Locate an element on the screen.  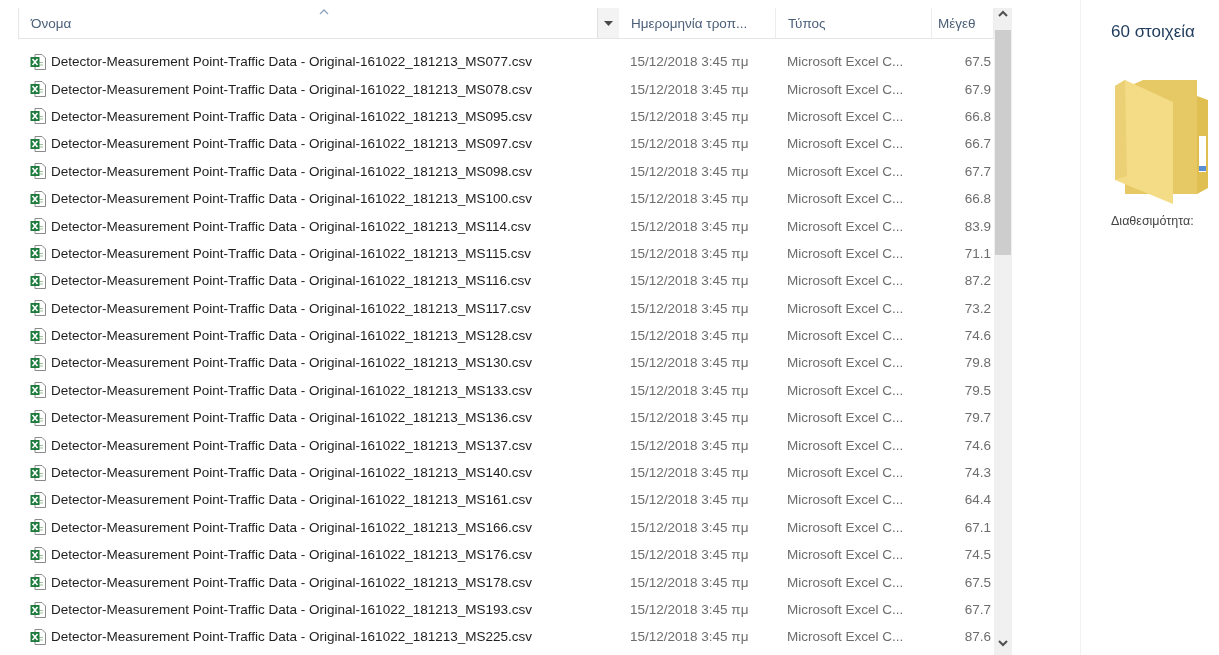
file-name: Detector-Measurement Point-Traffic Data - Original-161022_181213_MS133.csv is located at coordinates (291, 390).